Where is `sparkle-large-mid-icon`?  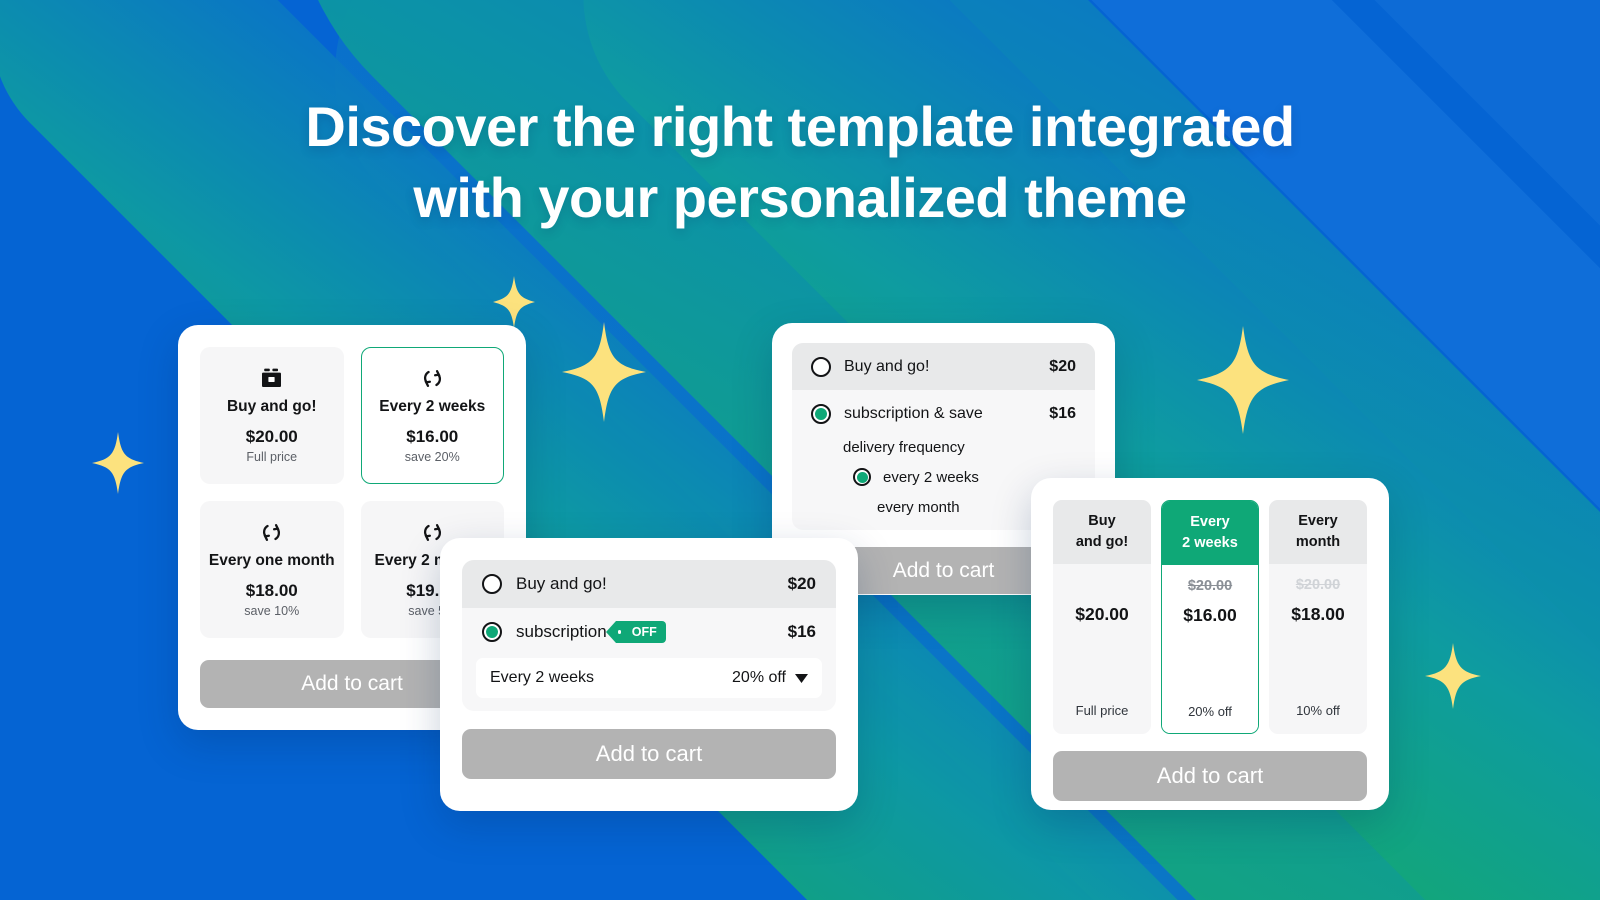 sparkle-large-mid-icon is located at coordinates (604, 372).